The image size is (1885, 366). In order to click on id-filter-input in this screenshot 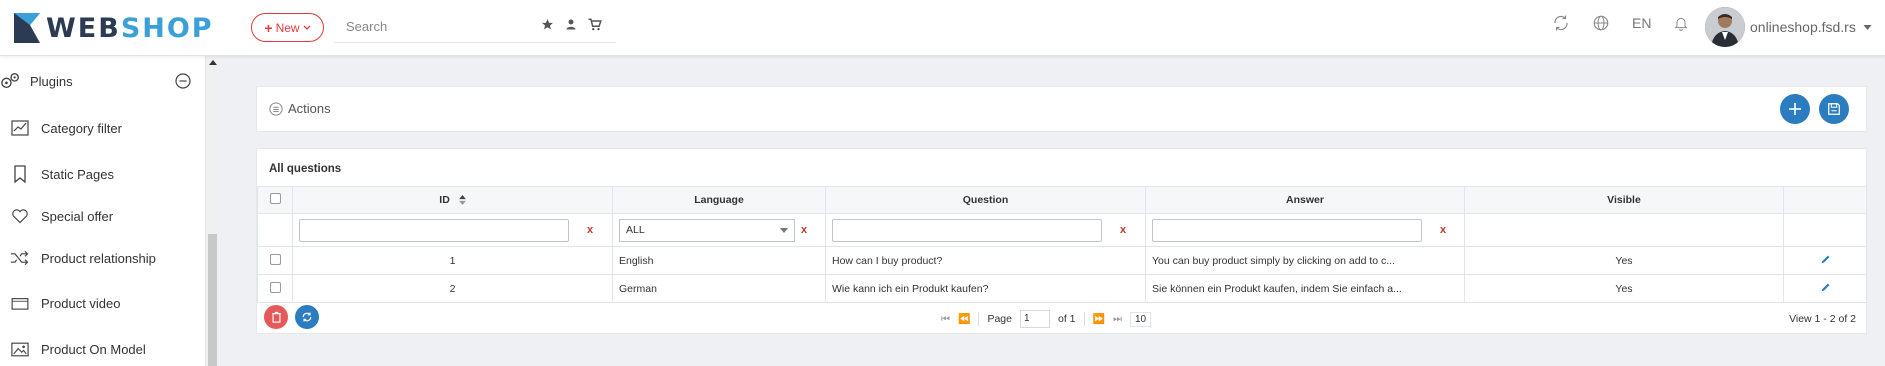, I will do `click(434, 230)`.